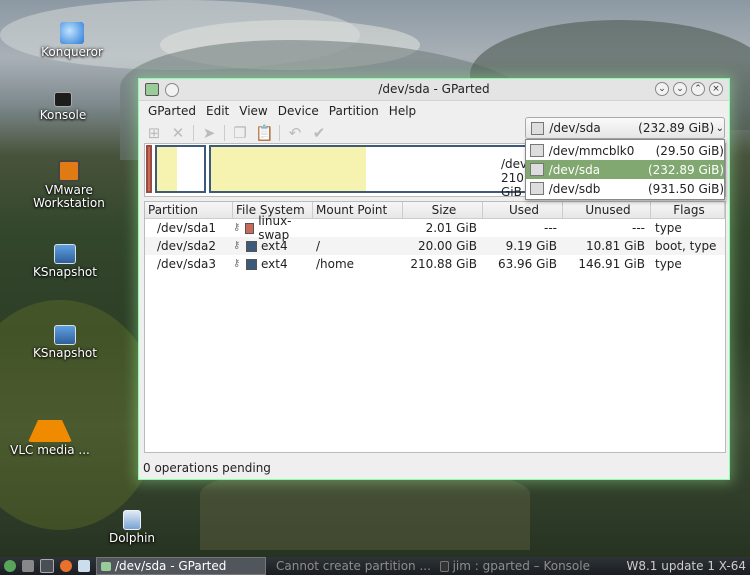 Image resolution: width=750 pixels, height=575 pixels. I want to click on task-konsole: jim : gparted – Konsole, so click(515, 566).